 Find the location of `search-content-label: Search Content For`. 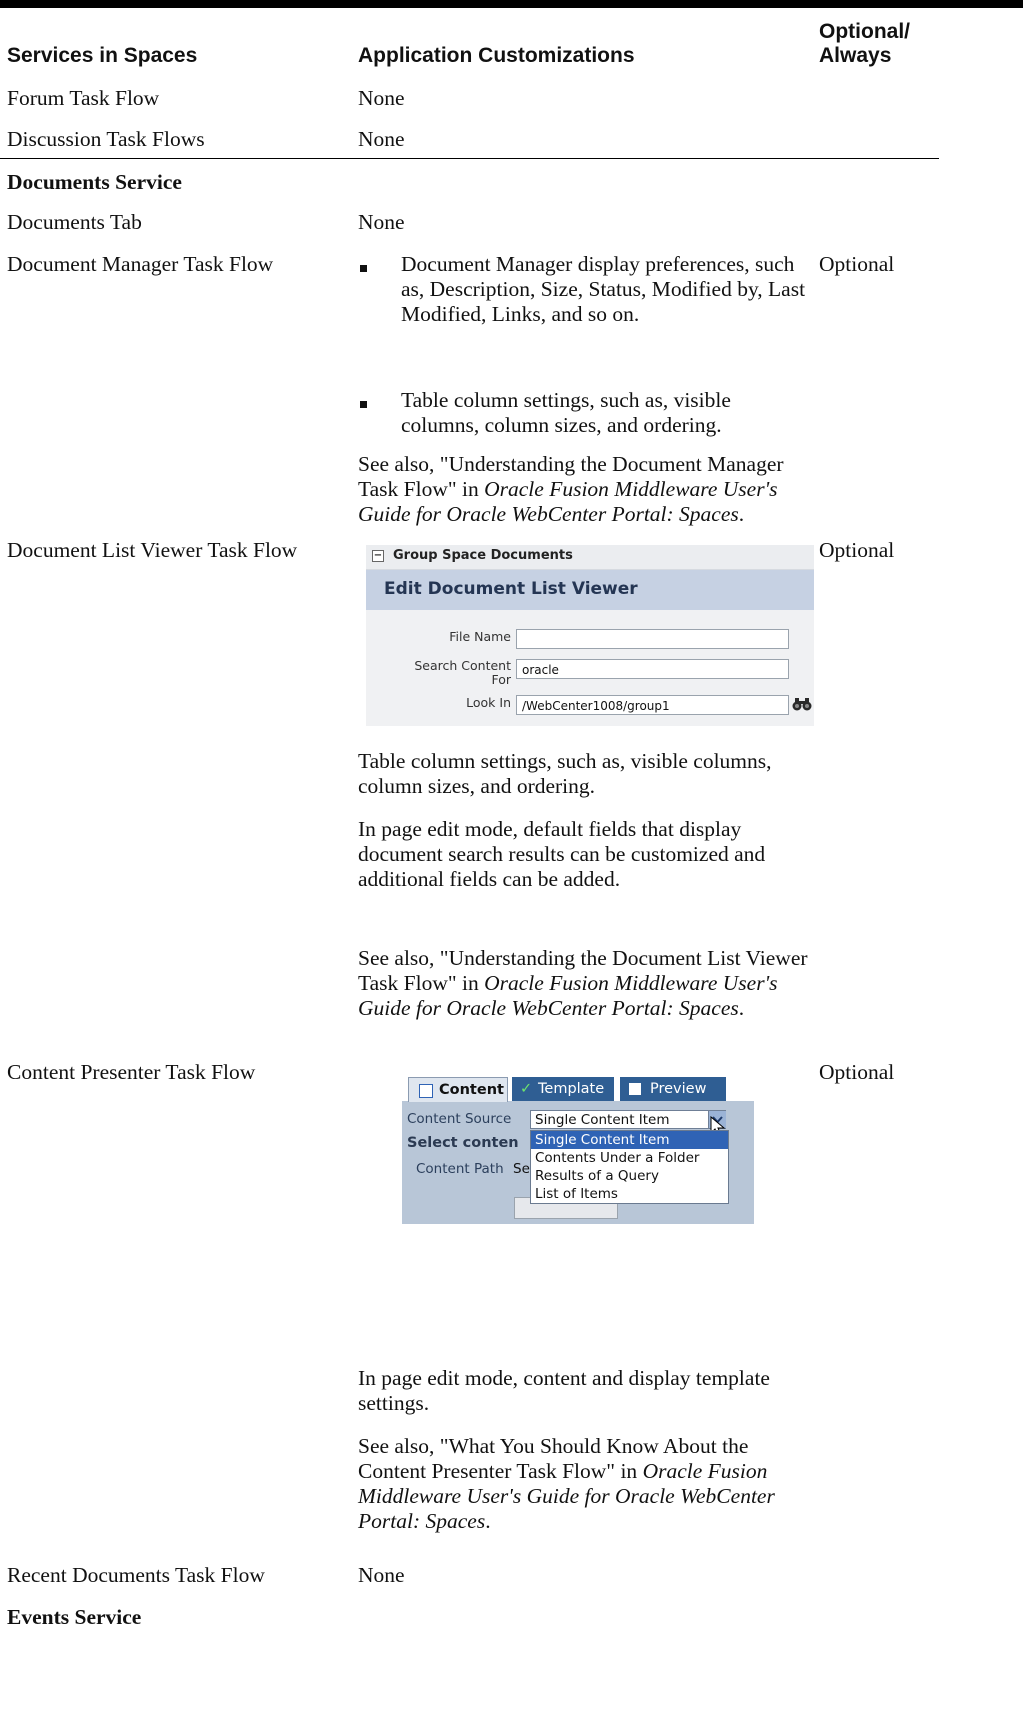

search-content-label: Search Content For is located at coordinates (458, 673).